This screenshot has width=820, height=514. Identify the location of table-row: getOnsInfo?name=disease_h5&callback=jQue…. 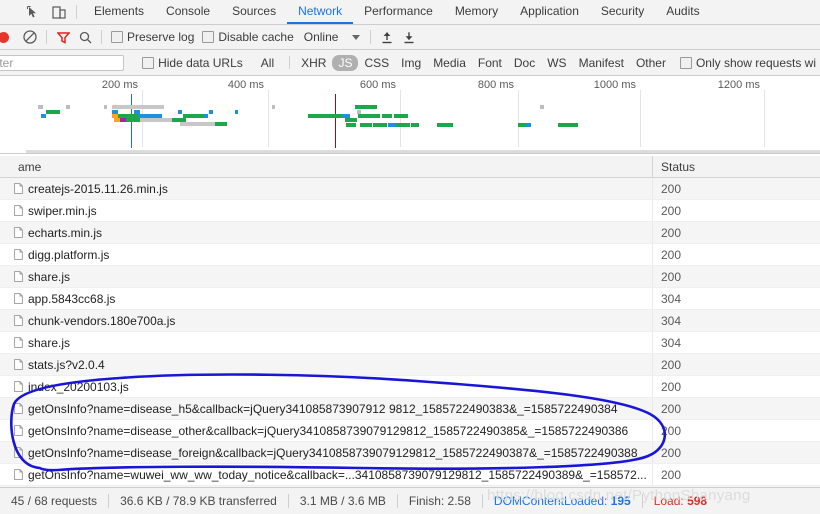
(410, 409).